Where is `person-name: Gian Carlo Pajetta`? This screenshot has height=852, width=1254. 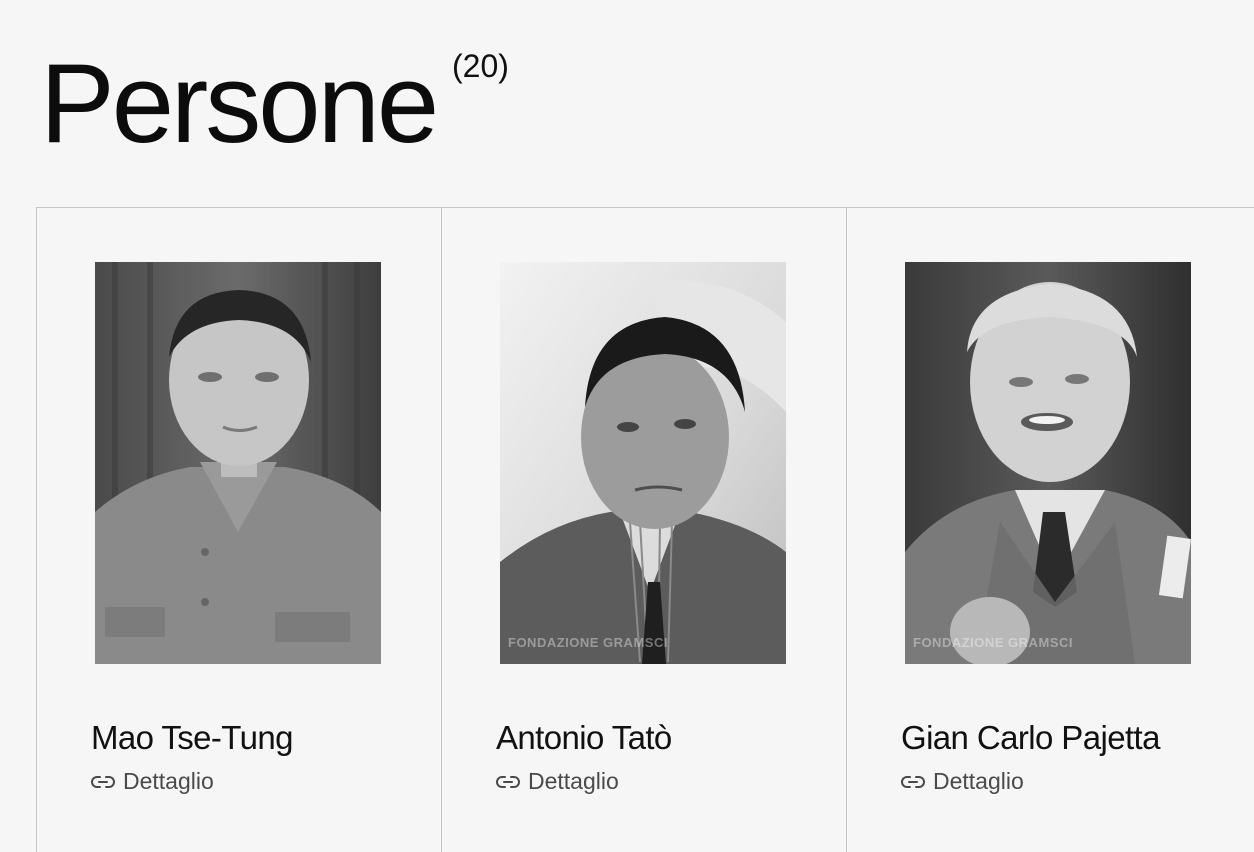
person-name: Gian Carlo Pajetta is located at coordinates (1030, 737).